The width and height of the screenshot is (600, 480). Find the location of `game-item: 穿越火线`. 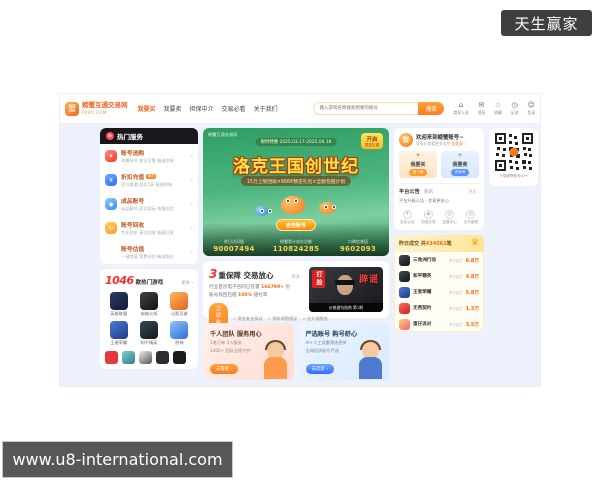

game-item: 穿越火线 is located at coordinates (148, 304).